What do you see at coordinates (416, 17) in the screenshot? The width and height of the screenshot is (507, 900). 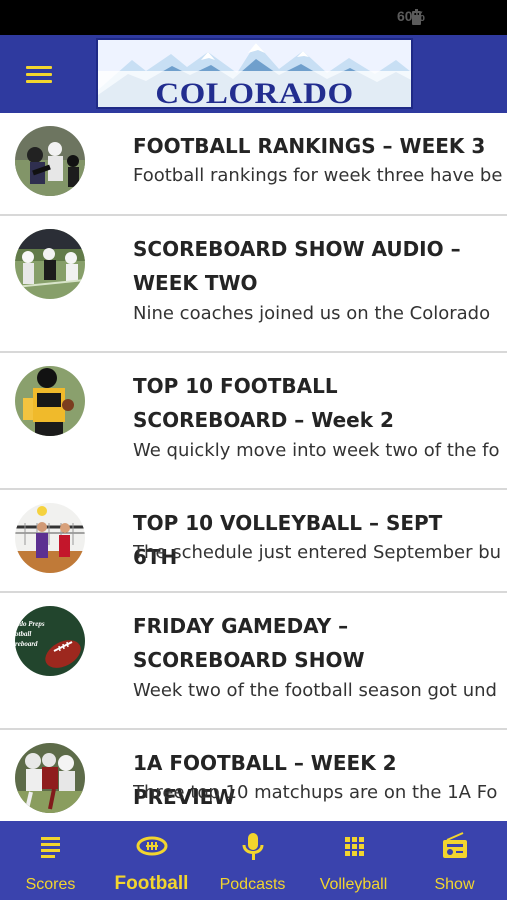 I see `battery-icon` at bounding box center [416, 17].